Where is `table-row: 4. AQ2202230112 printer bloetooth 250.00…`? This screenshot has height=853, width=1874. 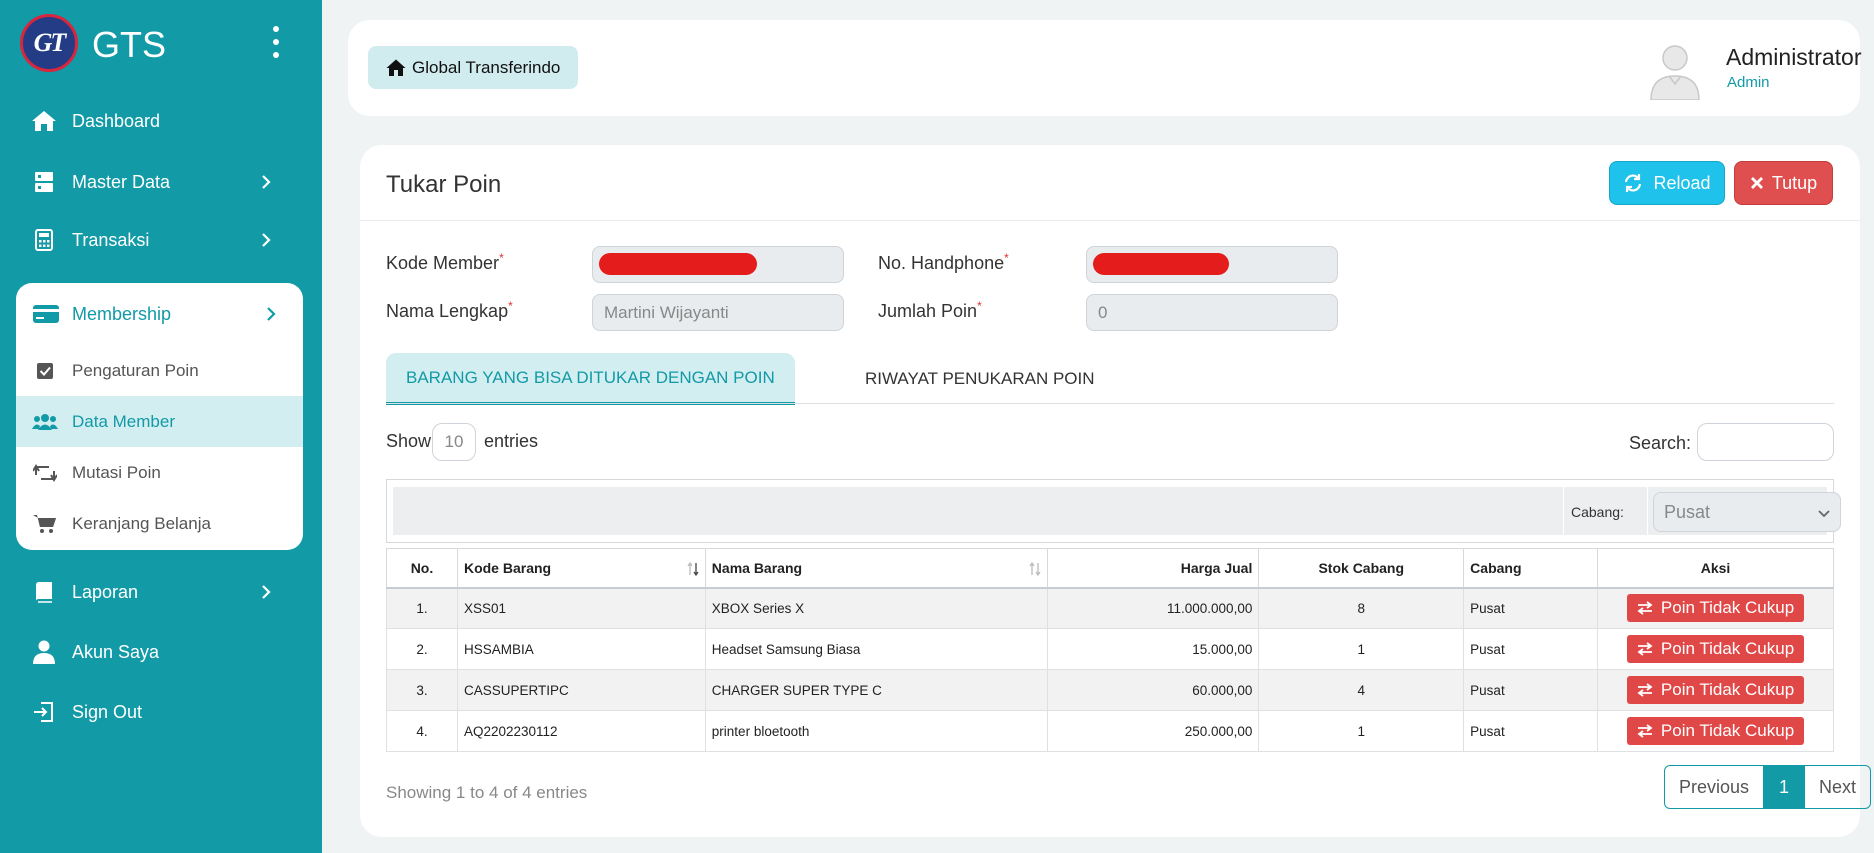
table-row: 4. AQ2202230112 printer bloetooth 250.00… is located at coordinates (1110, 731).